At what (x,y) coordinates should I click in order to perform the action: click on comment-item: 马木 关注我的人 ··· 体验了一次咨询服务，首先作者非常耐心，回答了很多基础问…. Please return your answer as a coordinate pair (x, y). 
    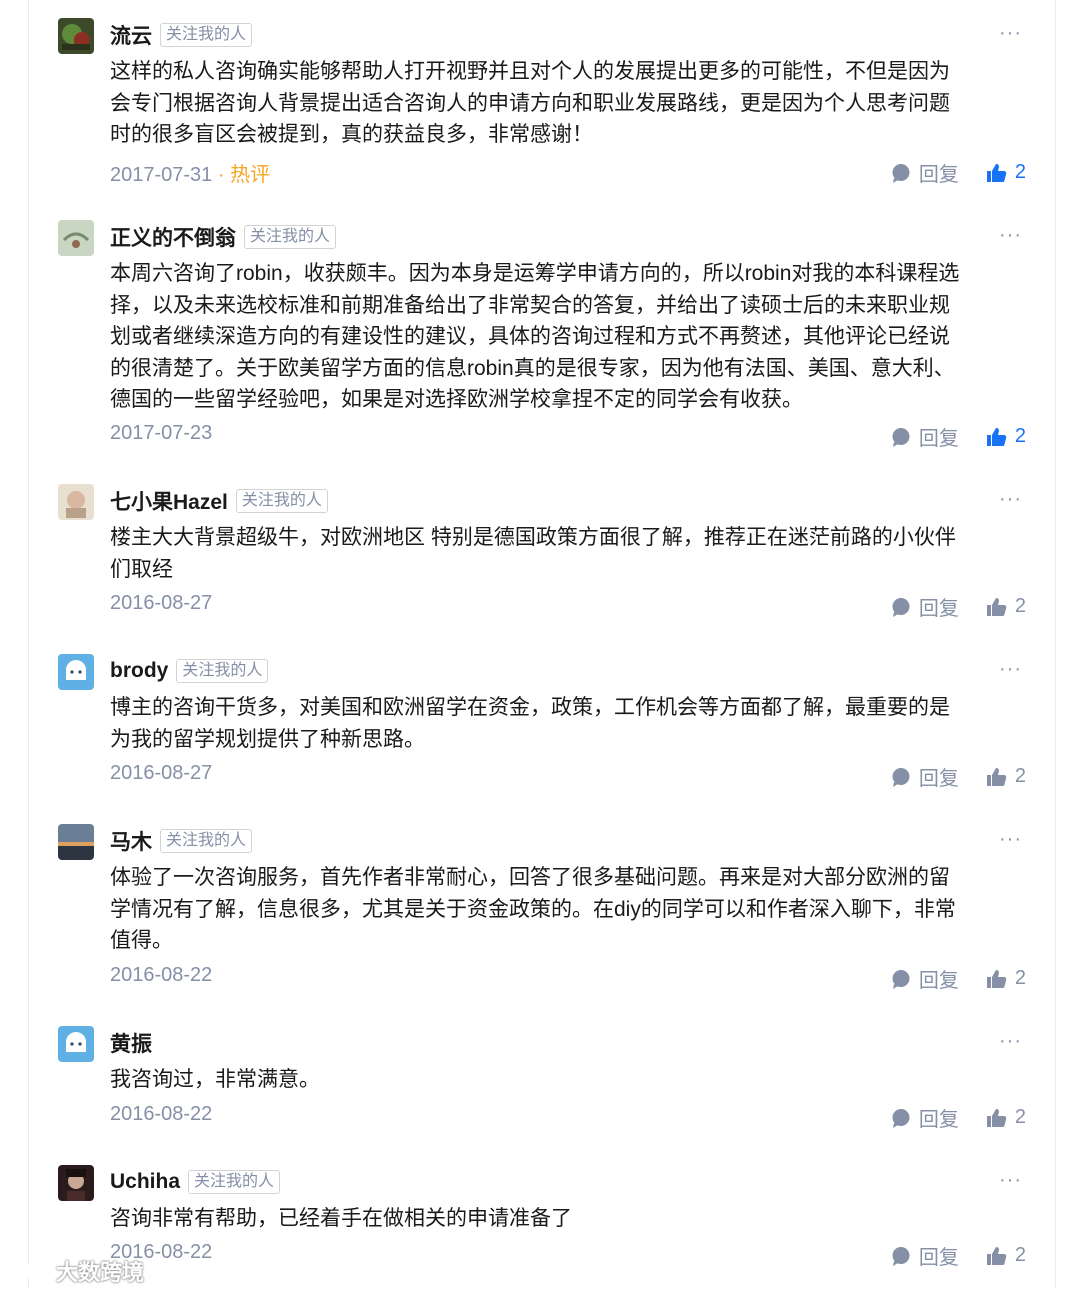
    Looking at the image, I should click on (544, 910).